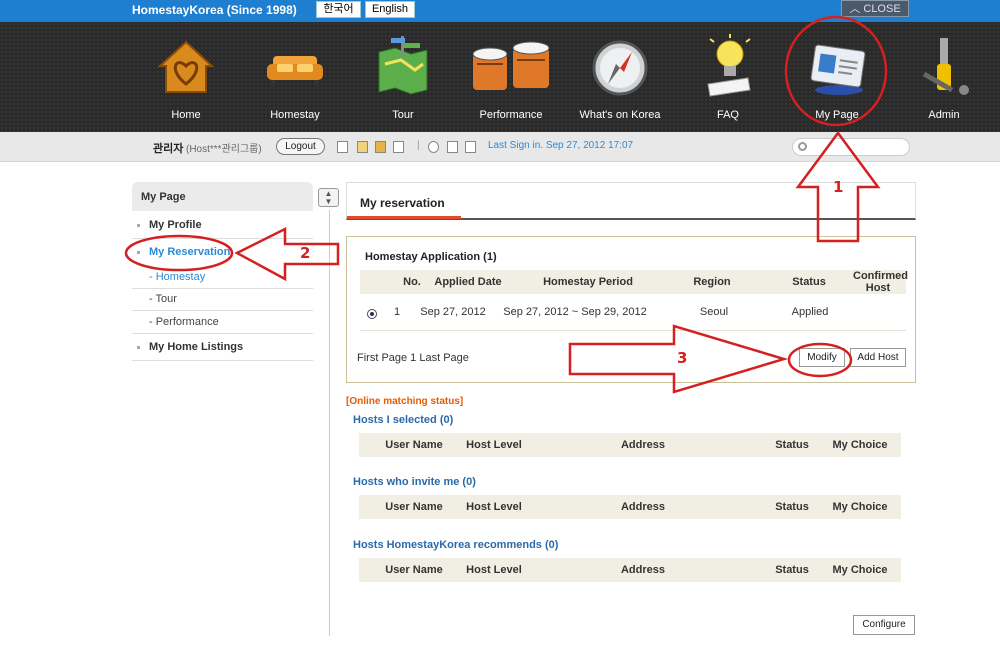  I want to click on annotation-number-1: 1, so click(838, 187).